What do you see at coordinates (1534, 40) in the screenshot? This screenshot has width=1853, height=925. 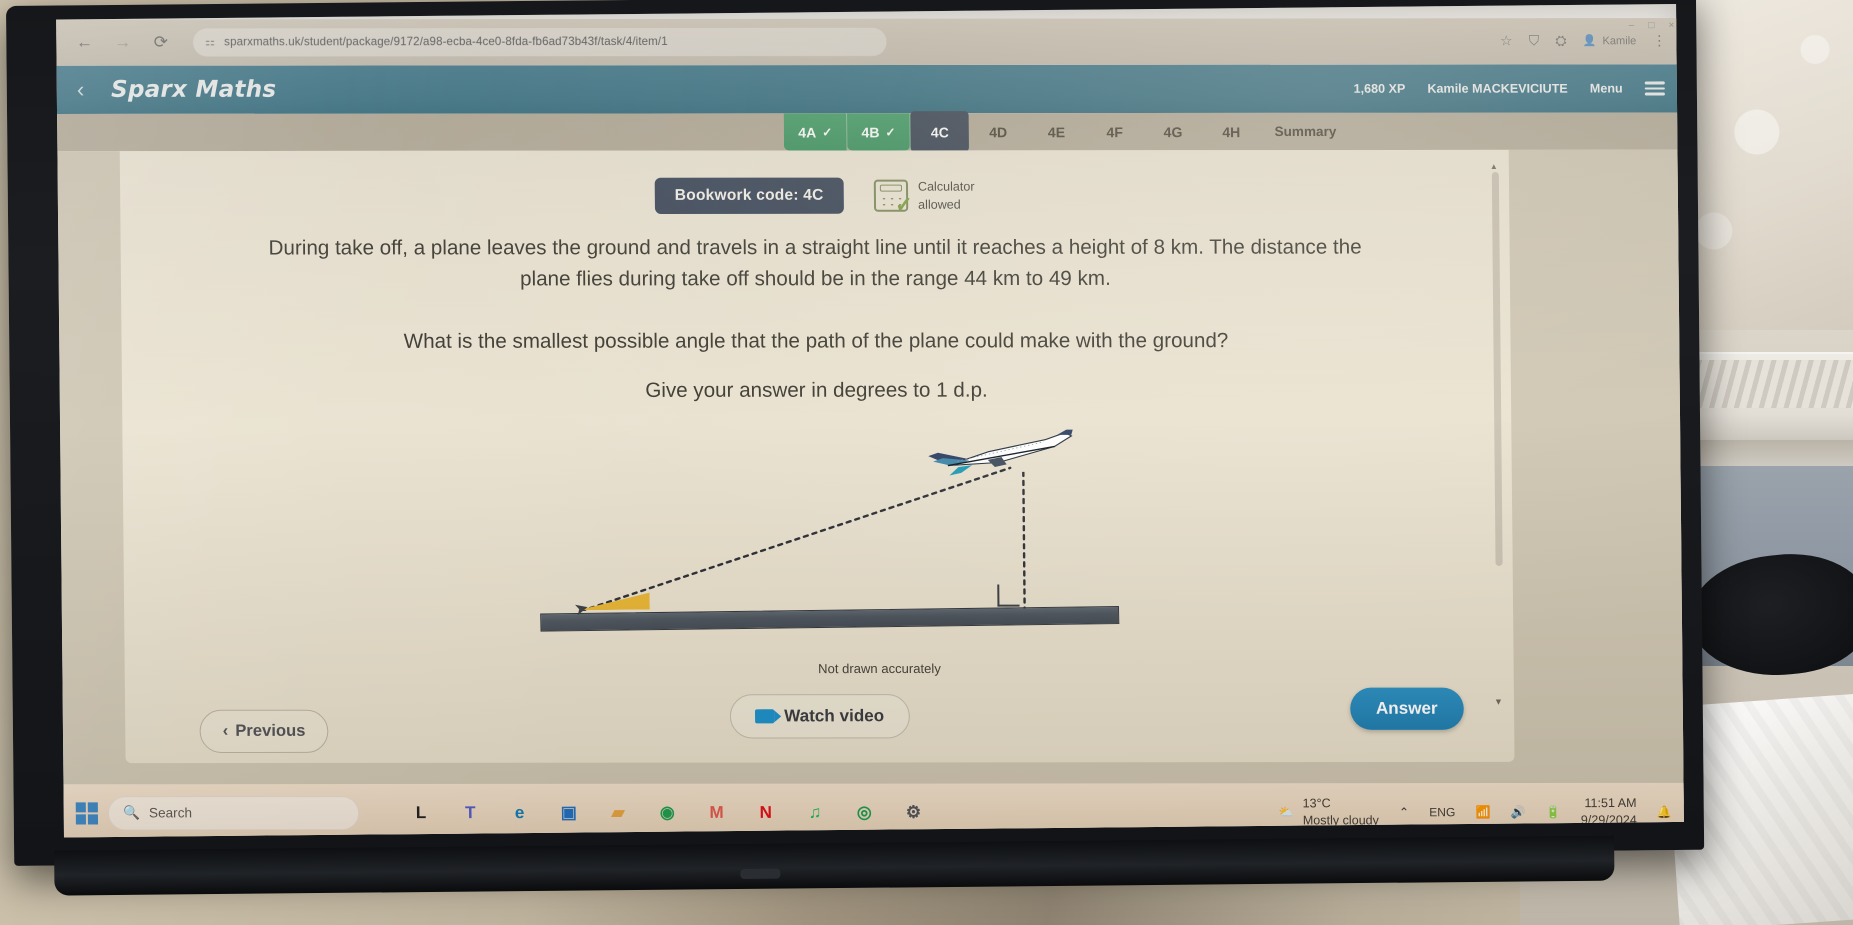 I see `collections-icon: ⛉` at bounding box center [1534, 40].